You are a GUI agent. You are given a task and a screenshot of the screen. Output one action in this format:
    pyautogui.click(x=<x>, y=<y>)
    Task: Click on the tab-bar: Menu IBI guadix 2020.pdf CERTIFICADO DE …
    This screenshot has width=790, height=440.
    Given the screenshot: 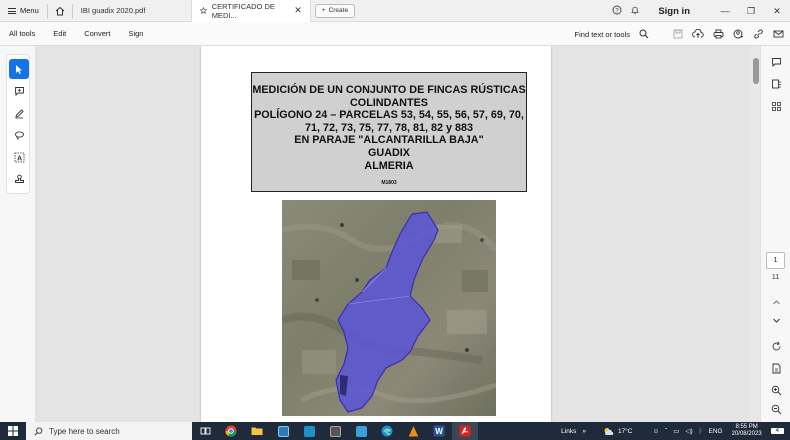 What is the action you would take?
    pyautogui.click(x=395, y=11)
    